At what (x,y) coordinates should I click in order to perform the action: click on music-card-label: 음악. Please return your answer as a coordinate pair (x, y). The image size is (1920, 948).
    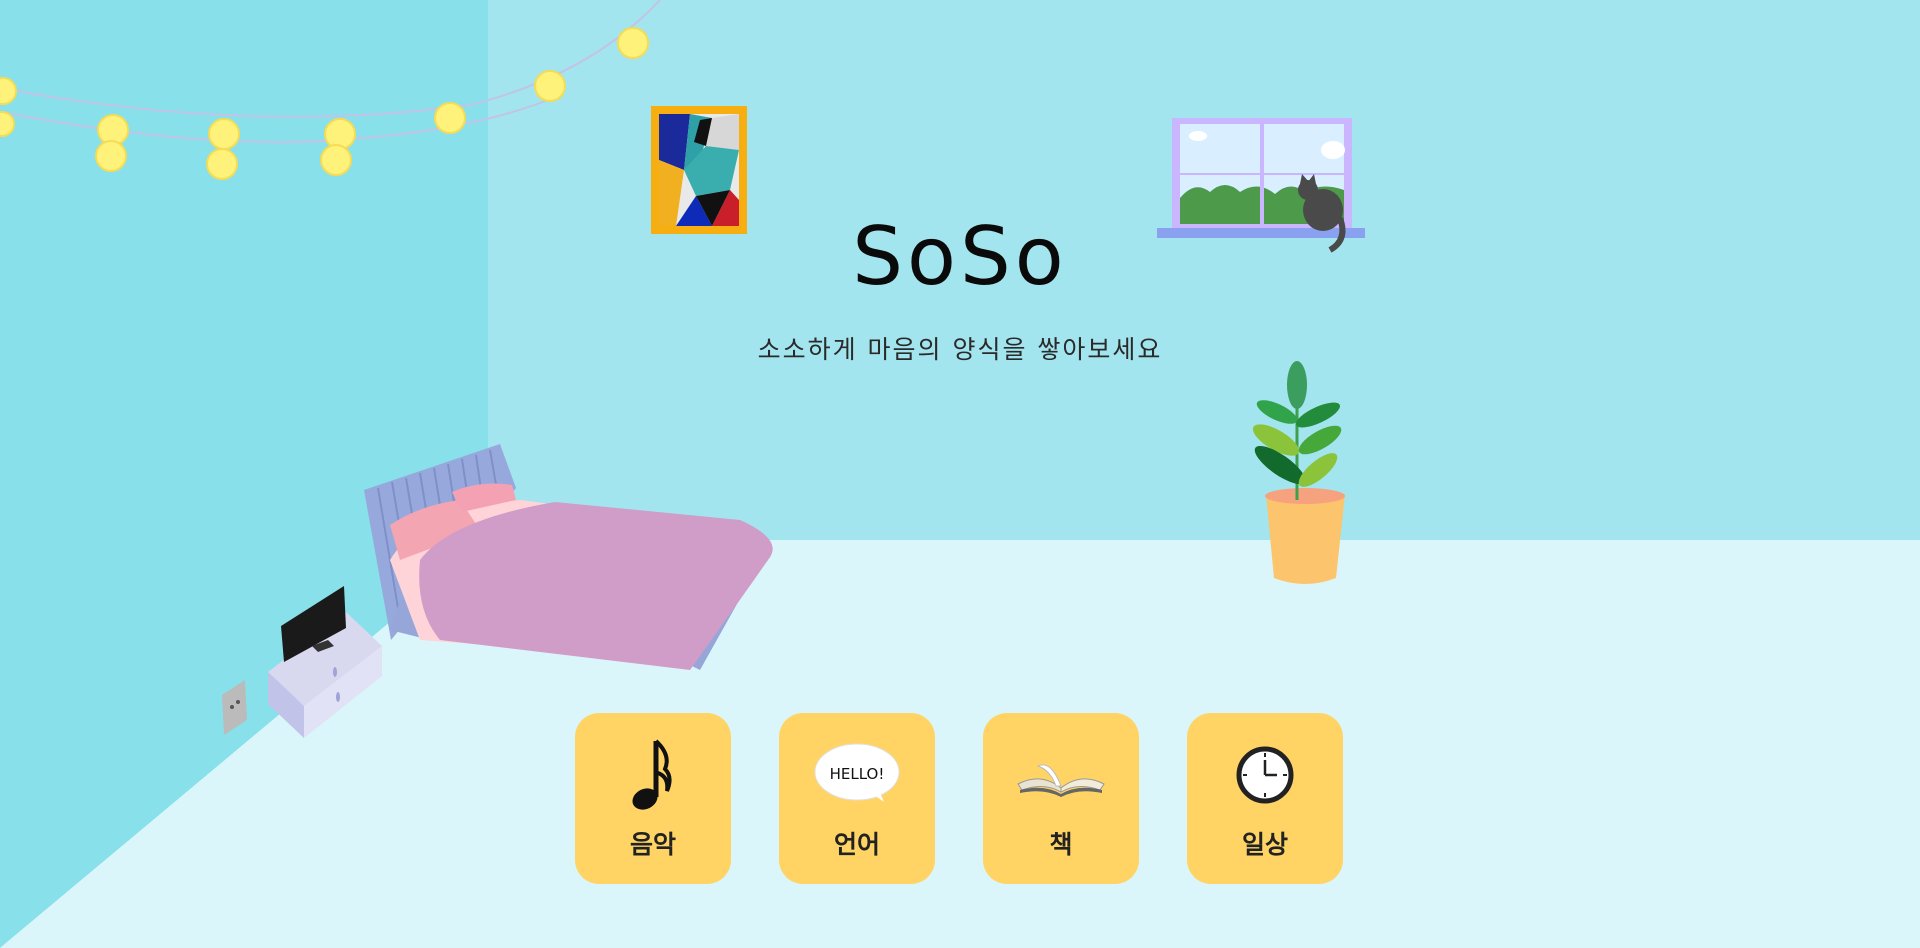
    Looking at the image, I should click on (652, 844).